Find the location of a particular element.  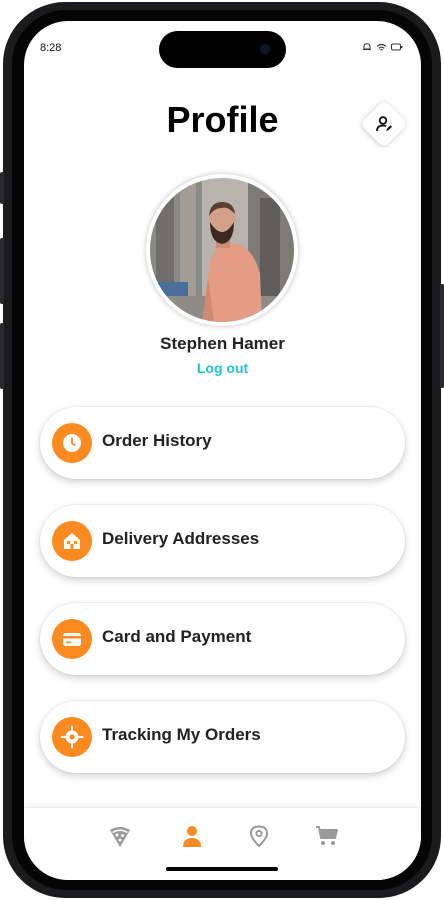

tab-cart is located at coordinates (327, 836).